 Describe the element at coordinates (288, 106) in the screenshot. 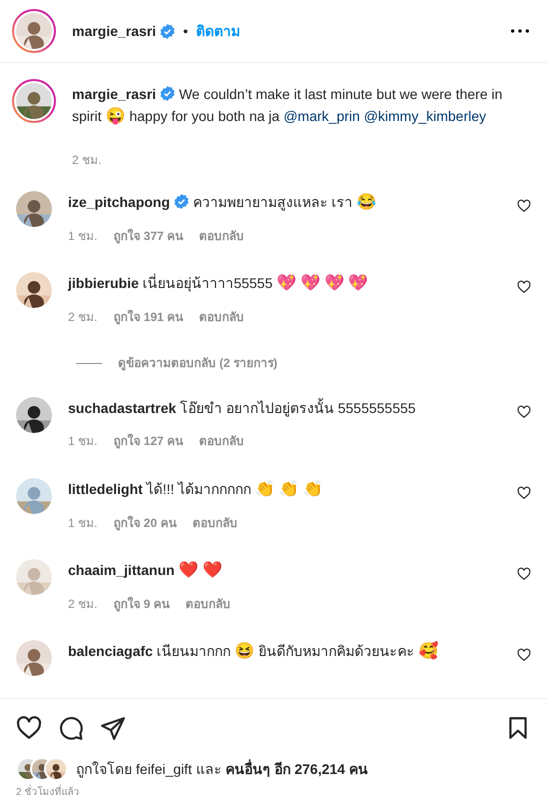

I see `comment-text: margie_rasri We couldn’t make it last minute but we were there in spirit 😜 happy for you both na ja @mark_prin @kimmy_kimberley` at that location.